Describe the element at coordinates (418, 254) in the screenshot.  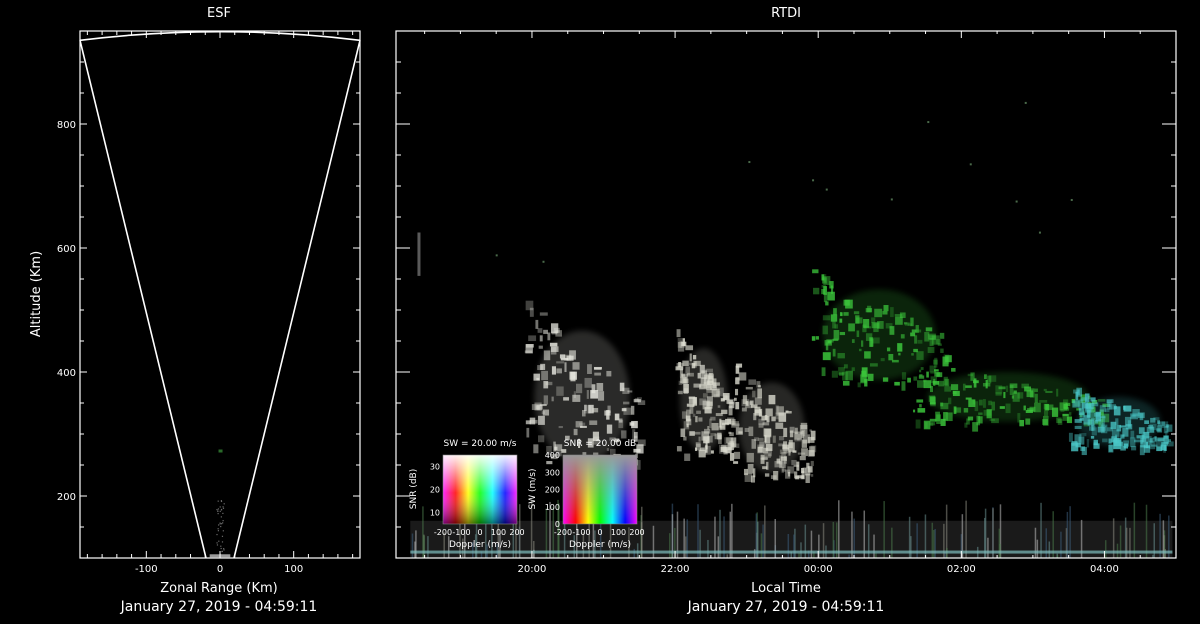
I see `rtdi-noise-streak` at that location.